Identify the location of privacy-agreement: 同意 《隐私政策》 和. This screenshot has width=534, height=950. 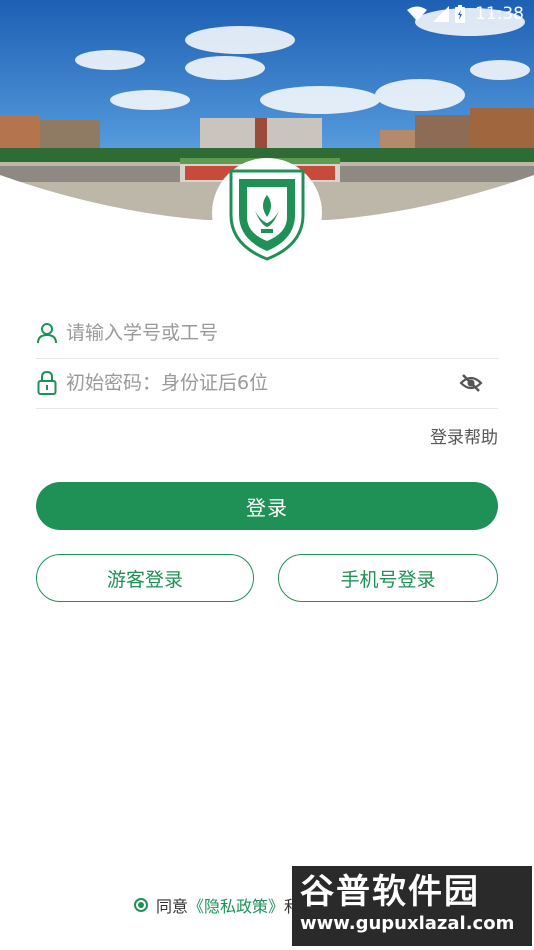
(217, 905).